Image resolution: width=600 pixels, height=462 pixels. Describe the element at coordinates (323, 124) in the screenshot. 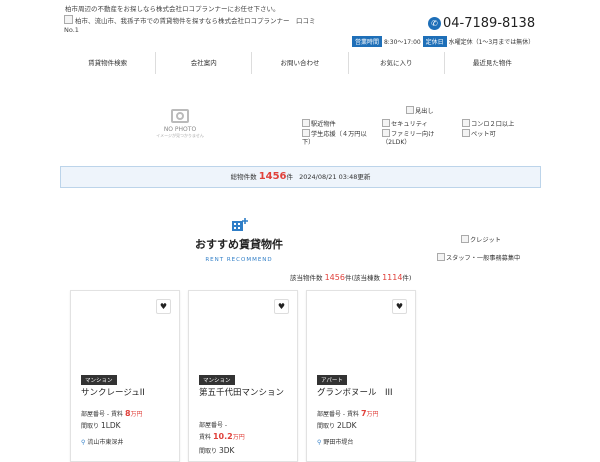

I see `feature-label: 駅近物件` at that location.